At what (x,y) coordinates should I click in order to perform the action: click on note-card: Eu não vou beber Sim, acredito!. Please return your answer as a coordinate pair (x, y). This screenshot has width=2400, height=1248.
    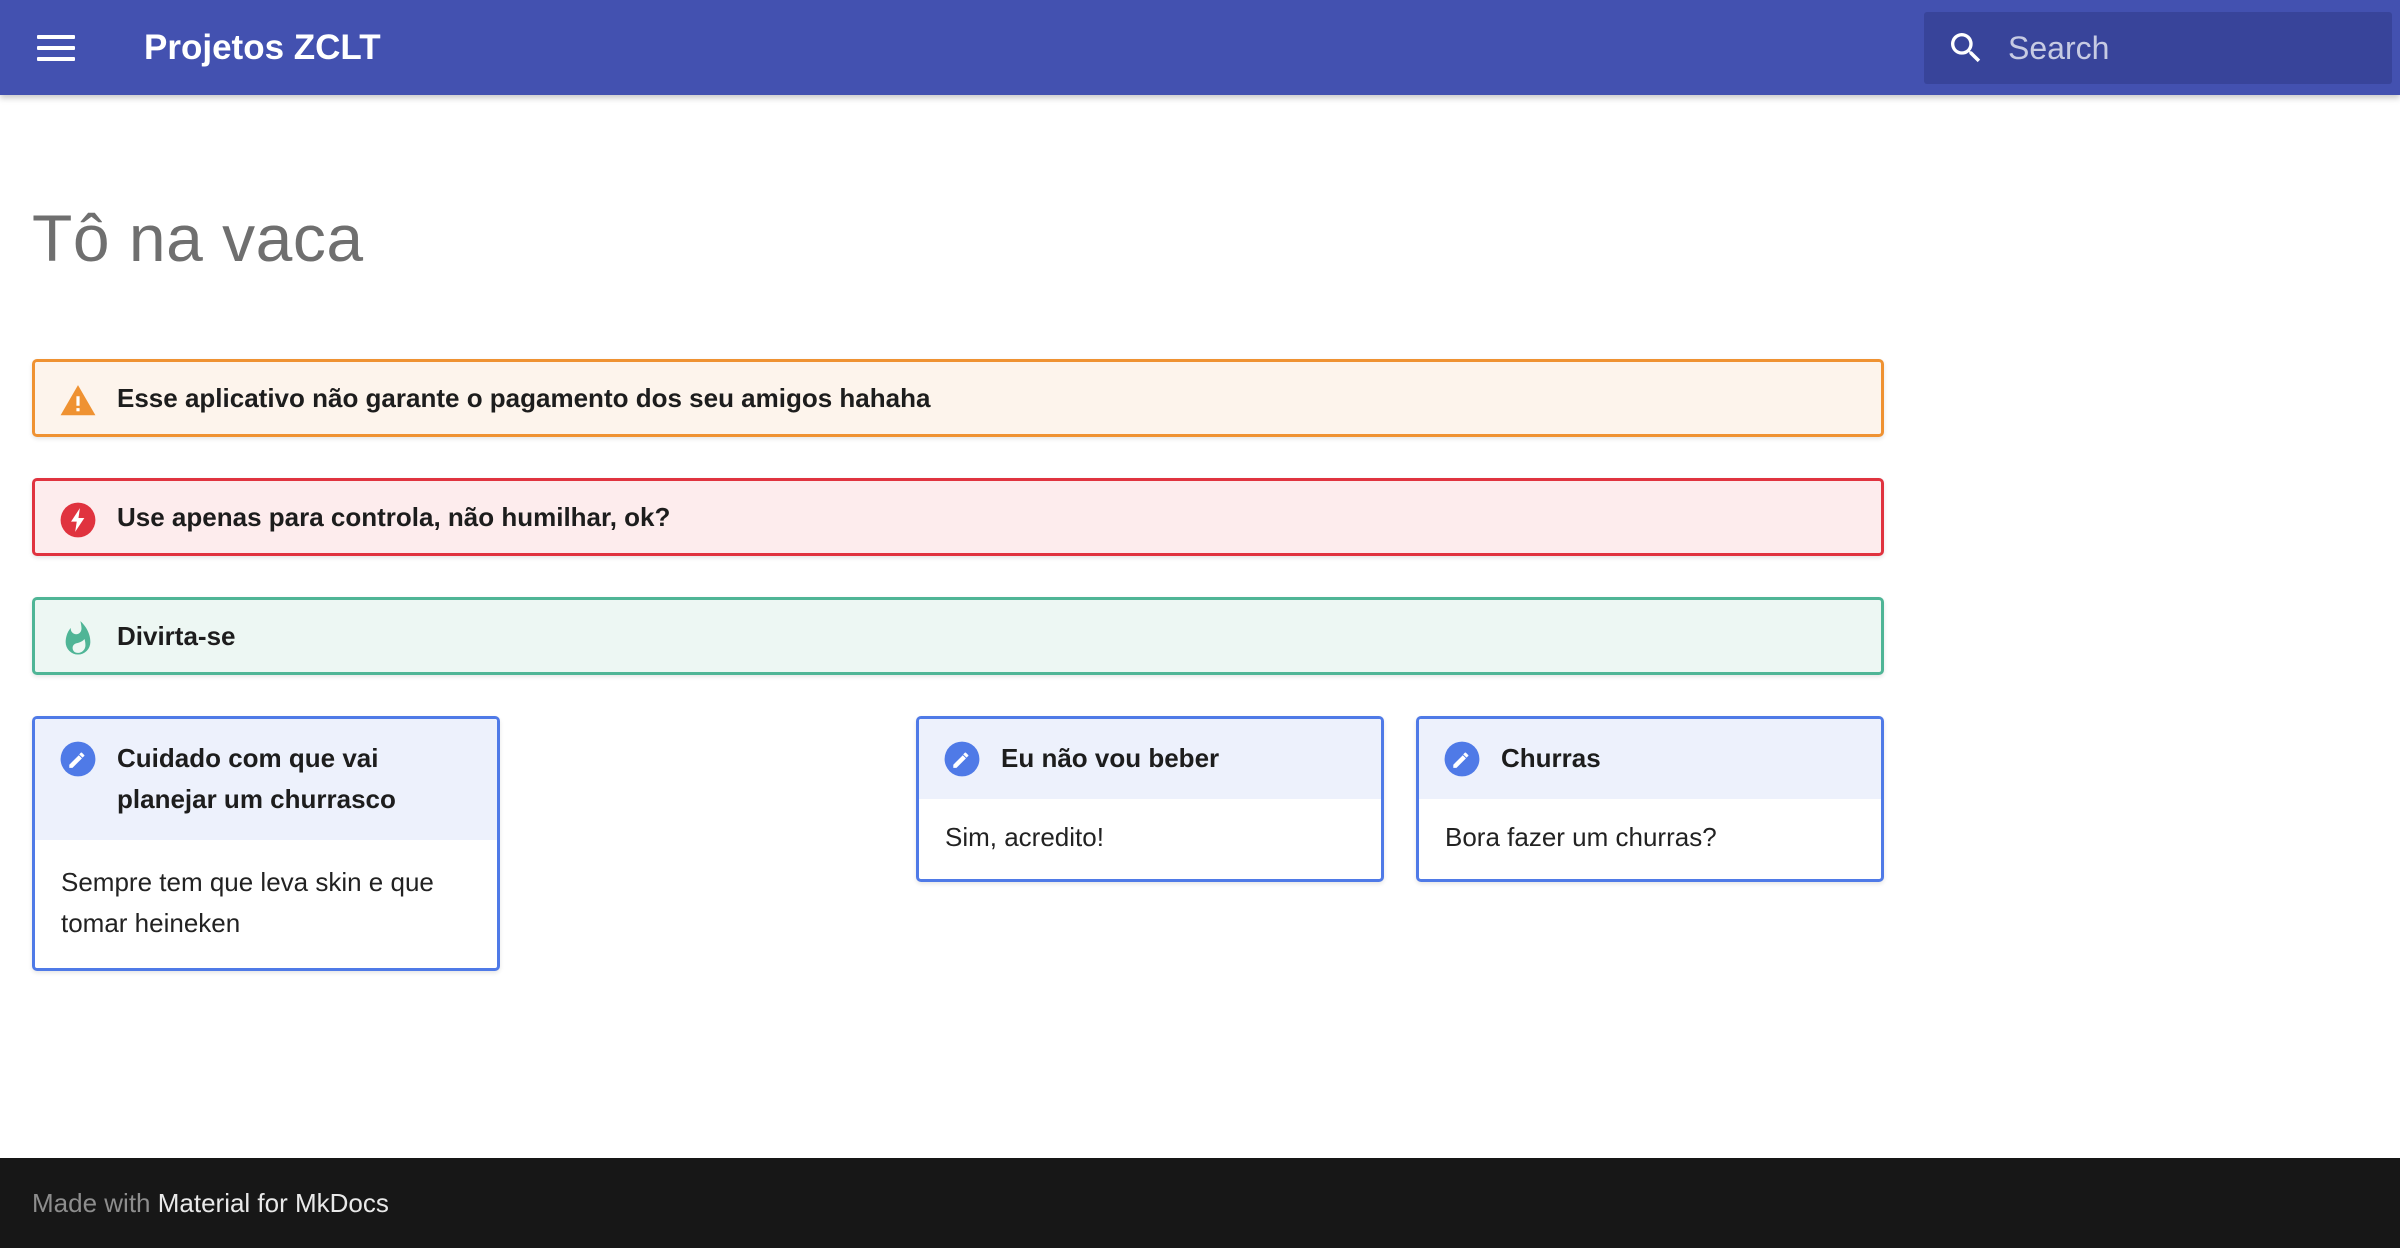
    Looking at the image, I should click on (1150, 799).